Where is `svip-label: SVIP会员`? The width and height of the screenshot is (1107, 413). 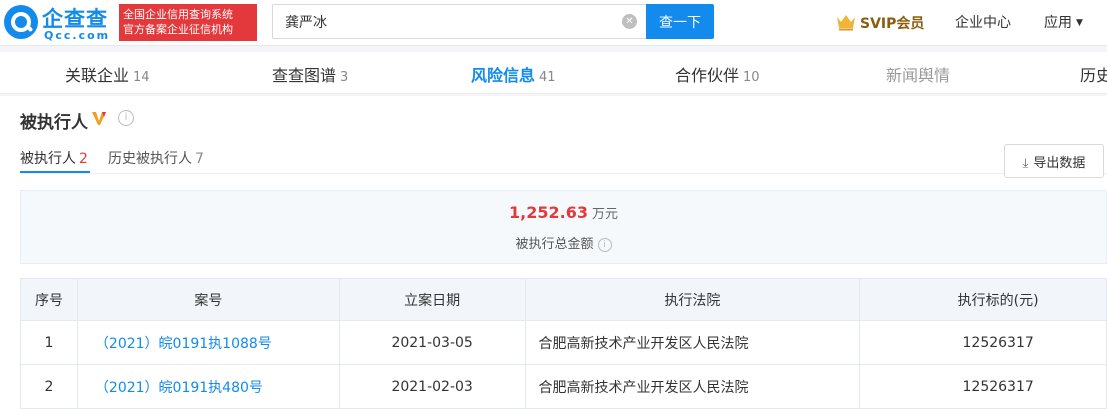
svip-label: SVIP会员 is located at coordinates (892, 24).